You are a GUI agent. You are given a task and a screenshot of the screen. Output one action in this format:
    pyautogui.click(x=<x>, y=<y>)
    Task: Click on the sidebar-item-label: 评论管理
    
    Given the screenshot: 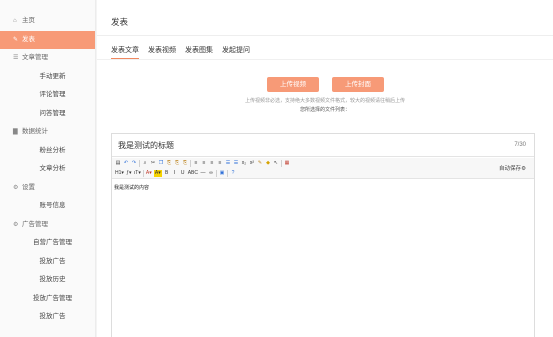 What is the action you would take?
    pyautogui.click(x=52, y=94)
    